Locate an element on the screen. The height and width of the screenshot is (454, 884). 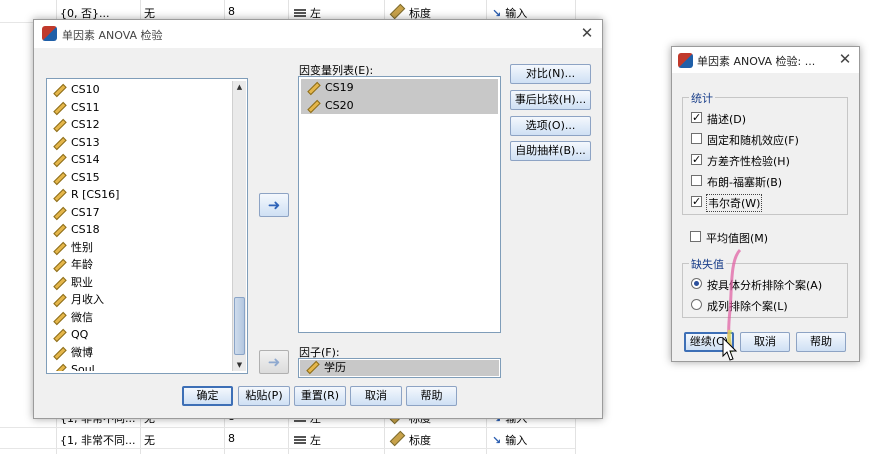
variable-list-item: CS10 is located at coordinates (140, 90).